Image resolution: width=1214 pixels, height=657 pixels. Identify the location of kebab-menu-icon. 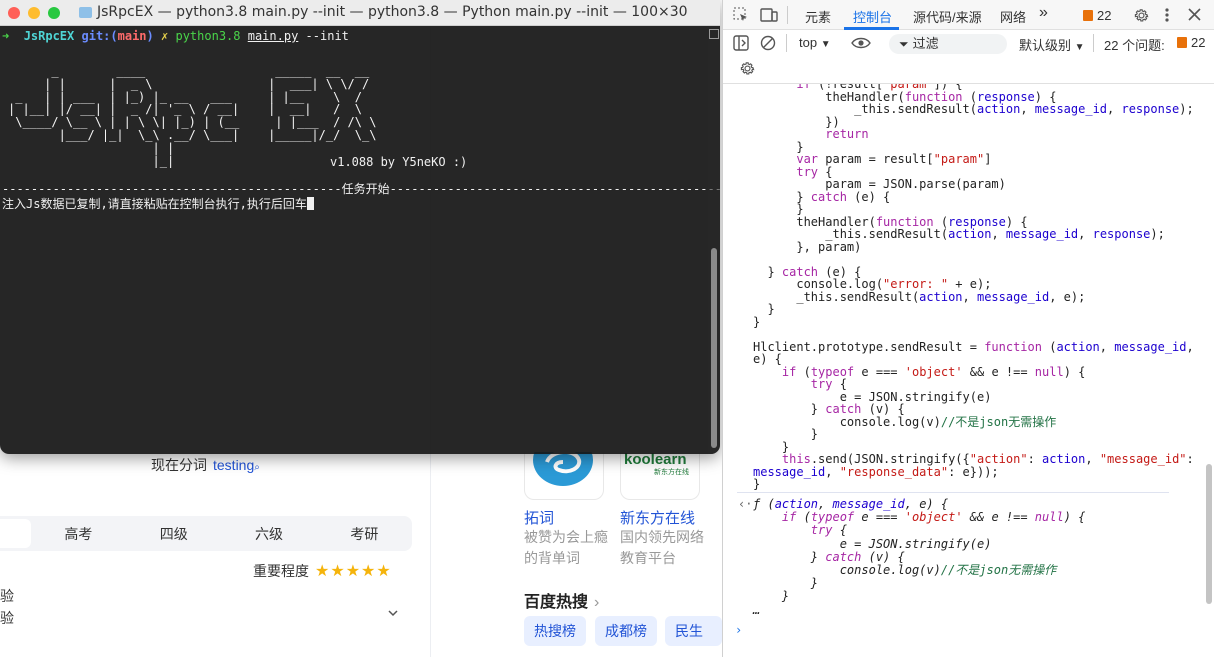
(1167, 15).